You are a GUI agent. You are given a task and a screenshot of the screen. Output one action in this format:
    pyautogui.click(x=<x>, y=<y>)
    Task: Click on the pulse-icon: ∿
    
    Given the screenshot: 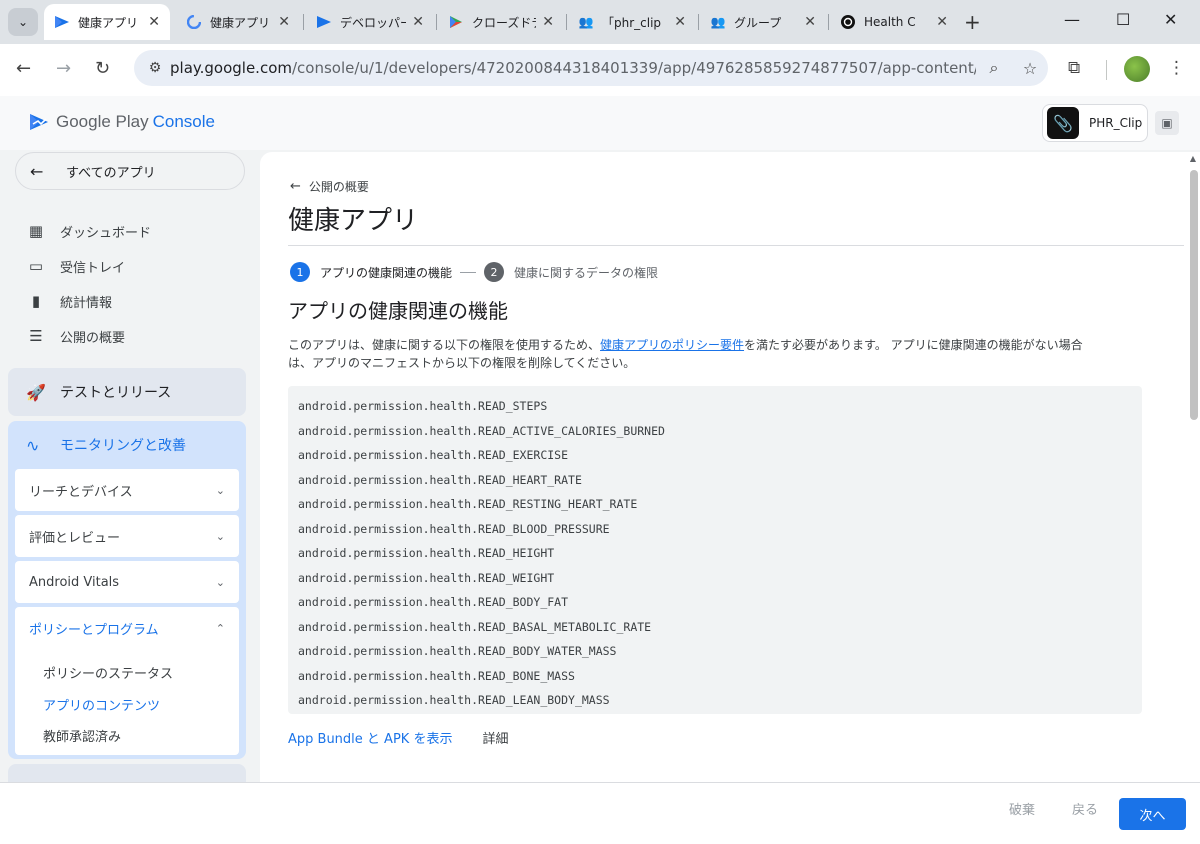 What is the action you would take?
    pyautogui.click(x=33, y=445)
    